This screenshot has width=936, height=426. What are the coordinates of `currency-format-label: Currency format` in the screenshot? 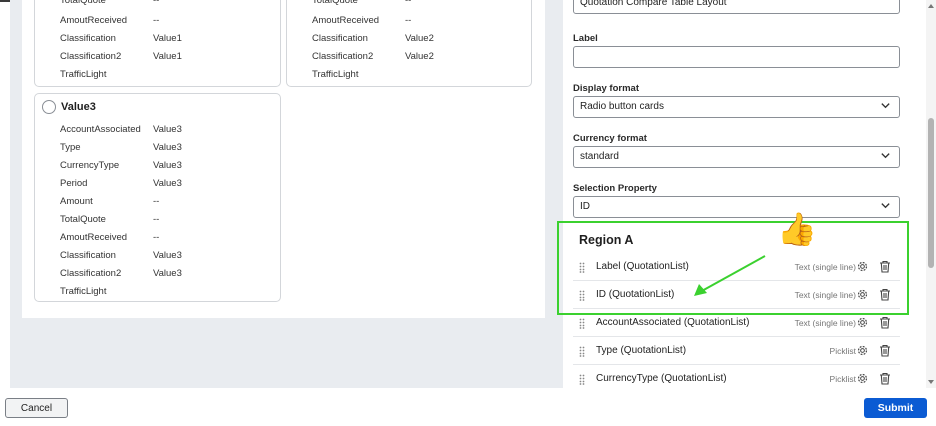 It's located at (610, 138).